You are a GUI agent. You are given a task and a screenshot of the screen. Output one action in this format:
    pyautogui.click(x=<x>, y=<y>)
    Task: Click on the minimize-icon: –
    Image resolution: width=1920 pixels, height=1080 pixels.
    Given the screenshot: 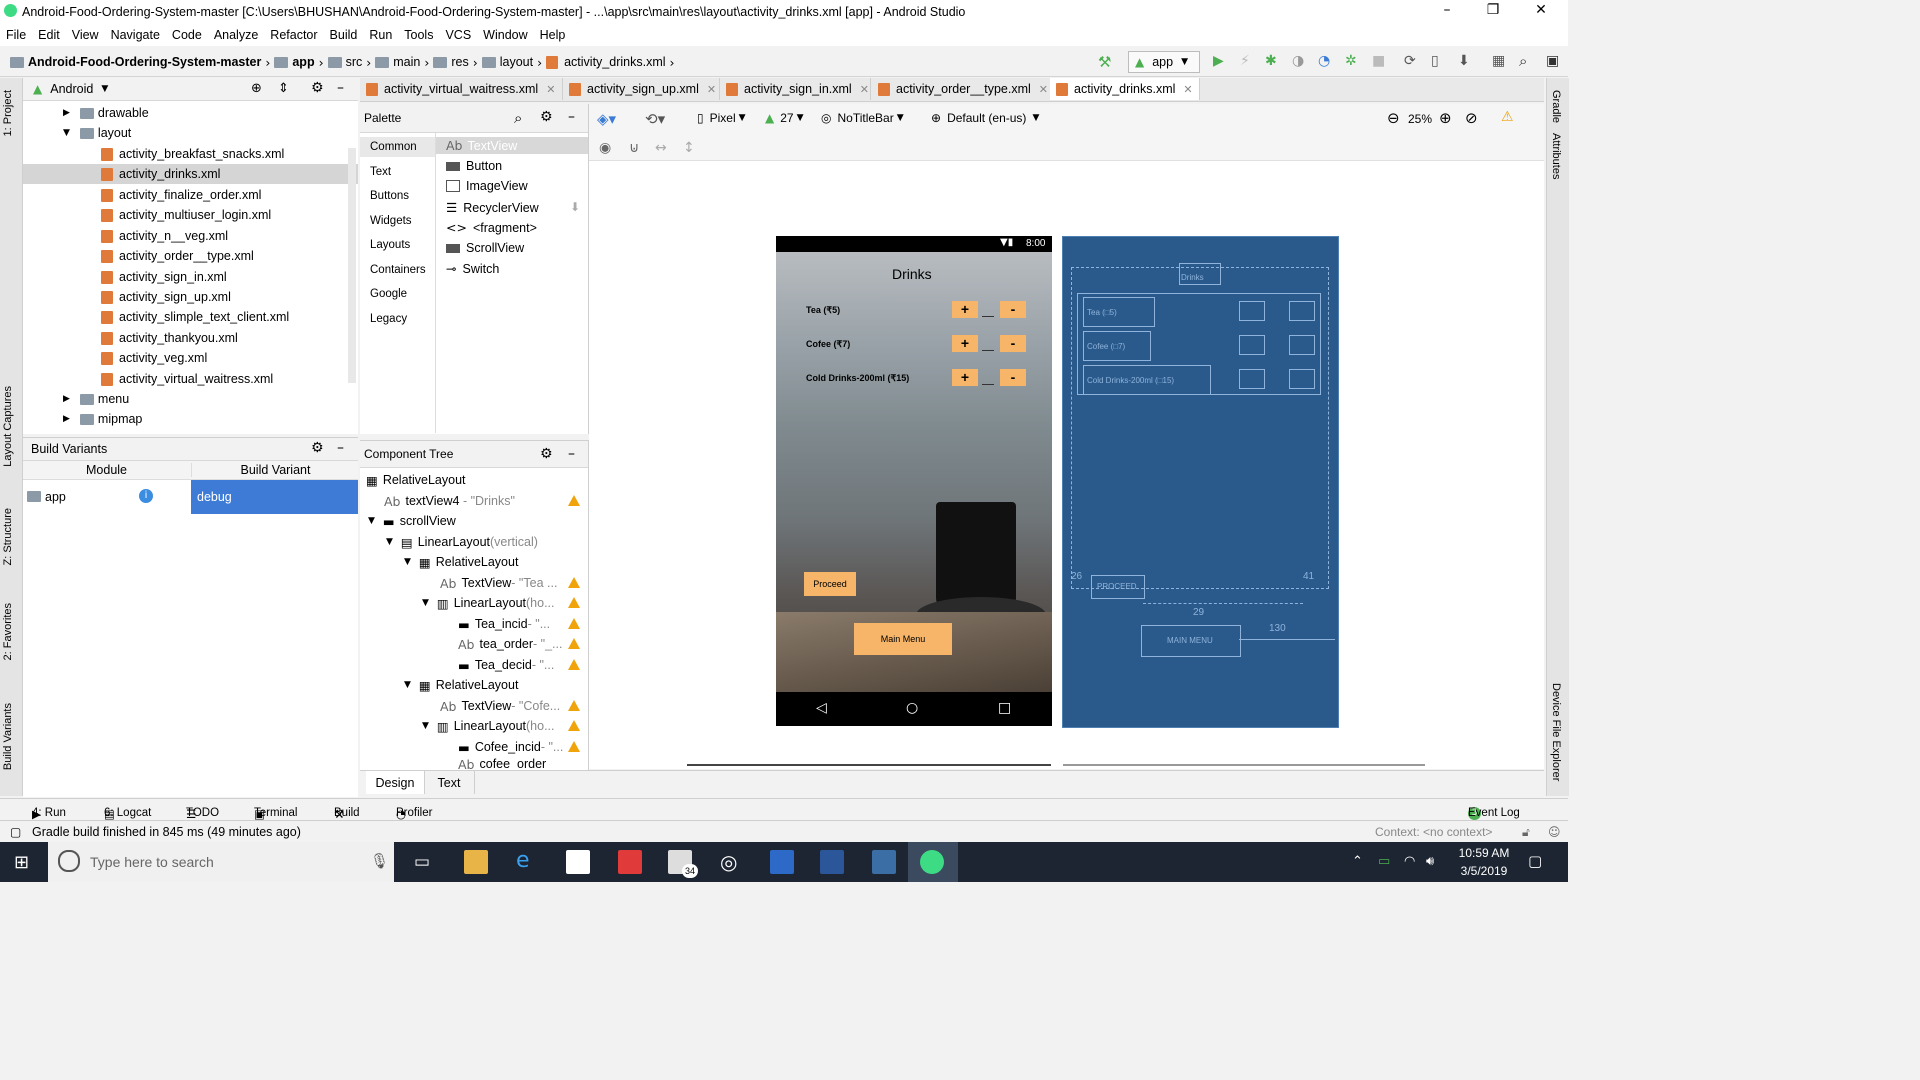 What is the action you would take?
    pyautogui.click(x=1447, y=12)
    